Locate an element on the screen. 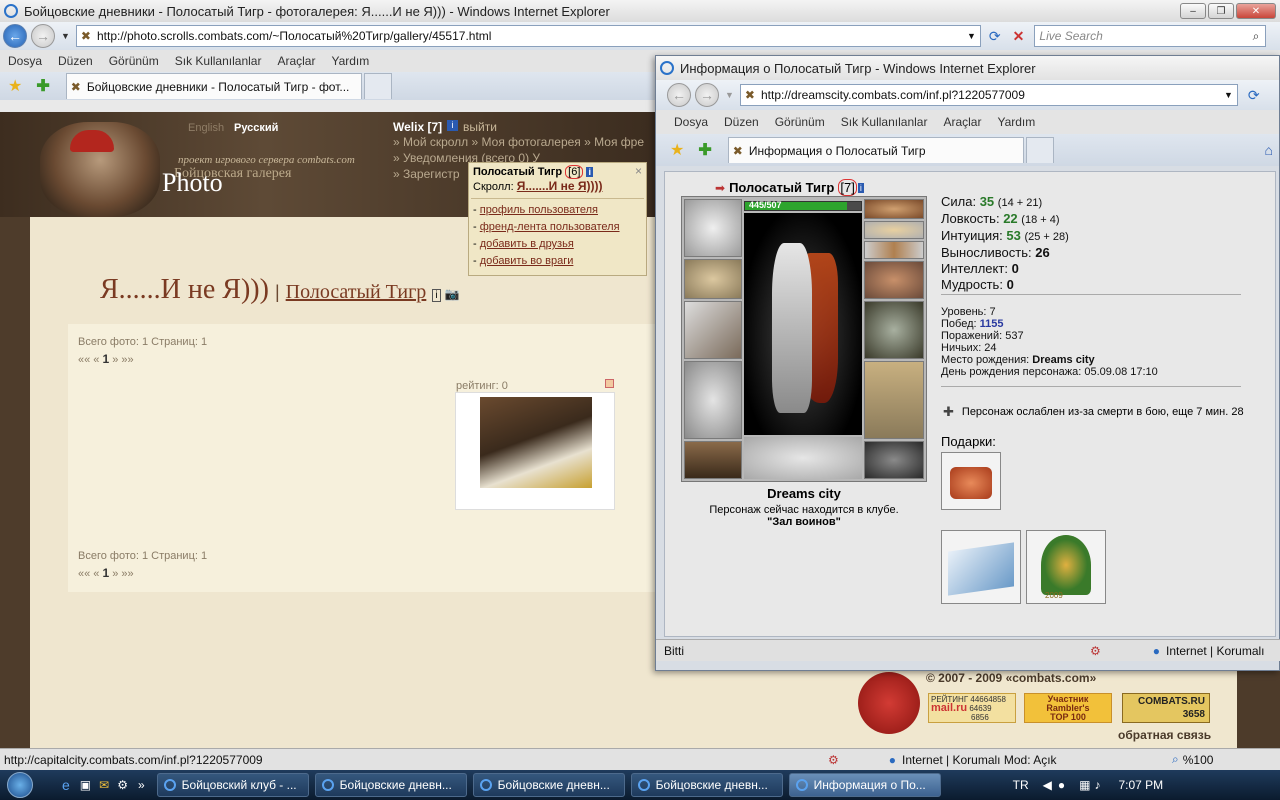 The height and width of the screenshot is (800, 1280). popup-info-icon: i is located at coordinates (589, 172).